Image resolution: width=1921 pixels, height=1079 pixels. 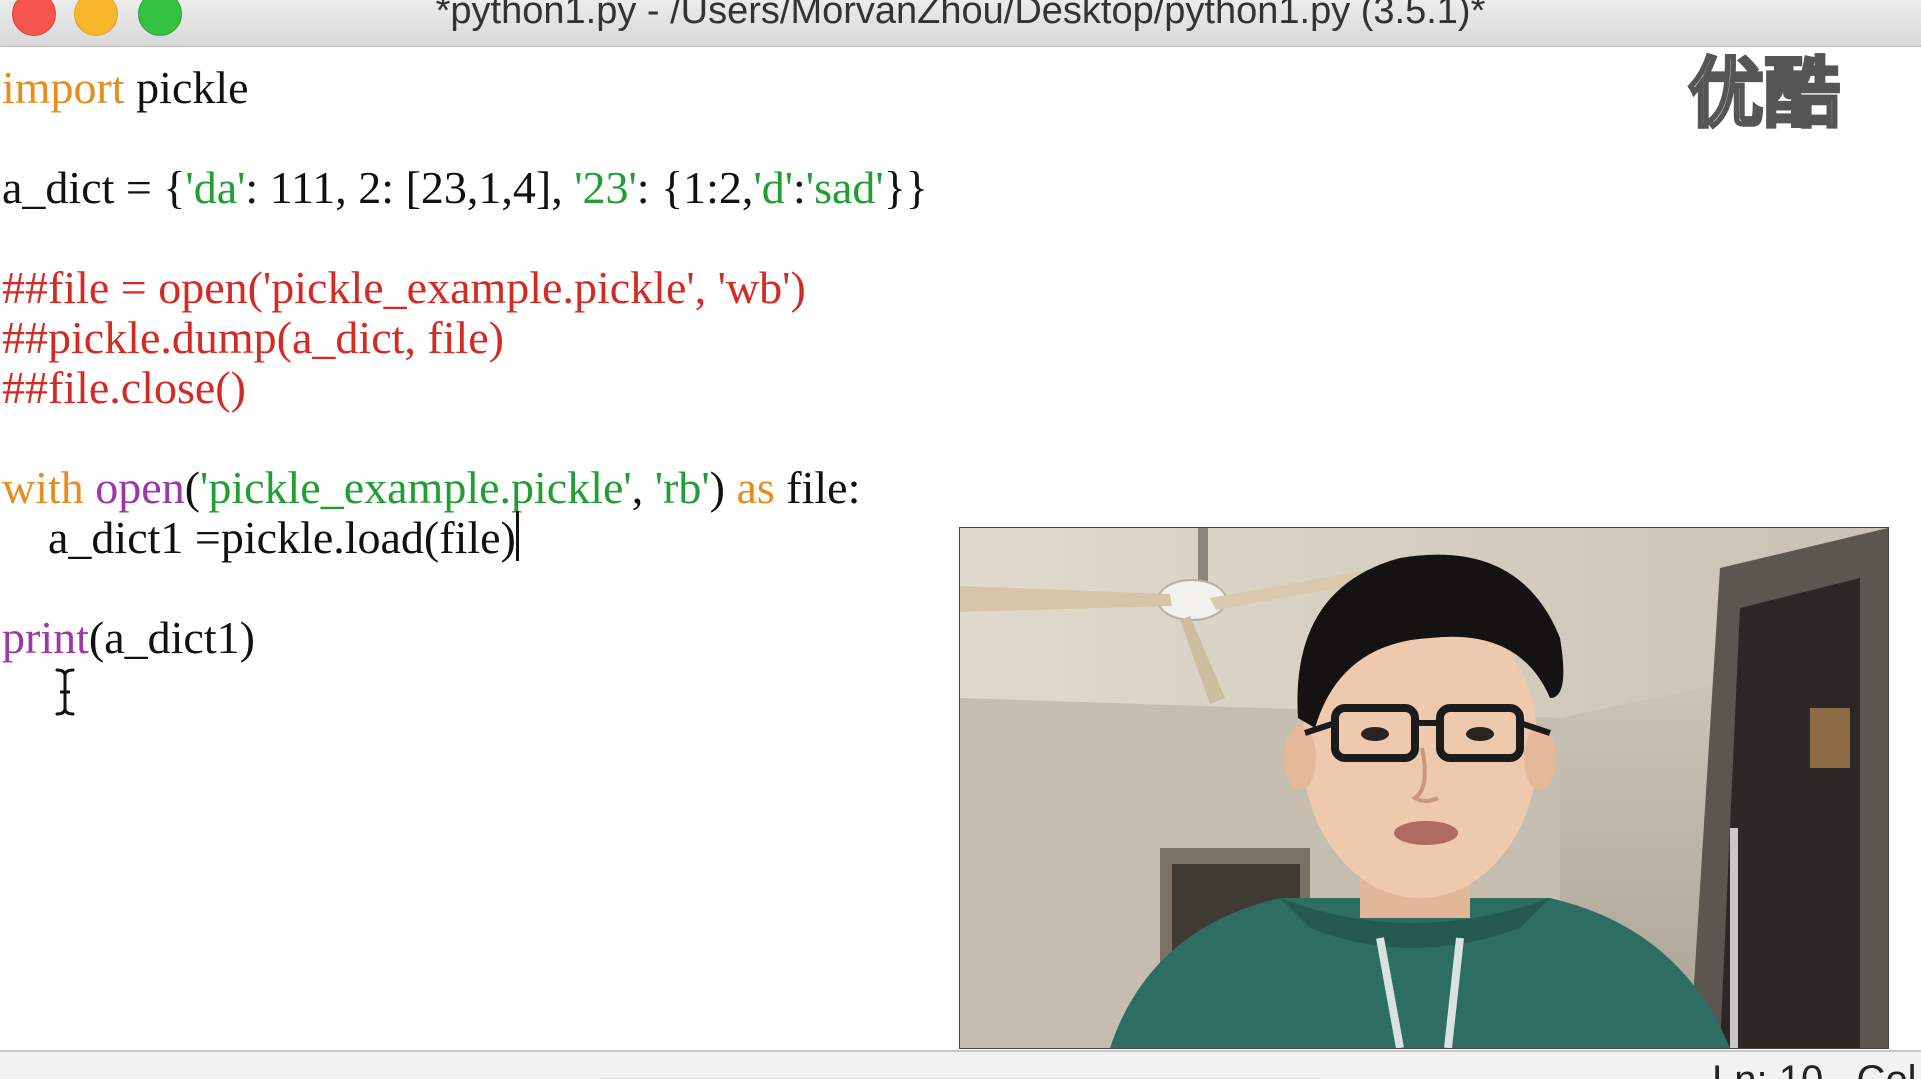 What do you see at coordinates (94, 187) in the screenshot?
I see `code-token: a_dict = {` at bounding box center [94, 187].